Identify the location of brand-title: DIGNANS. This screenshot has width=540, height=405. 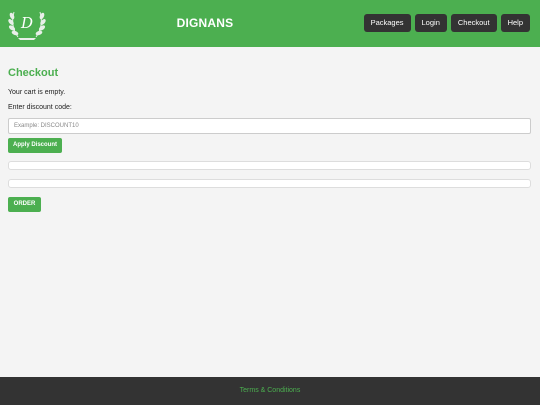
(205, 23).